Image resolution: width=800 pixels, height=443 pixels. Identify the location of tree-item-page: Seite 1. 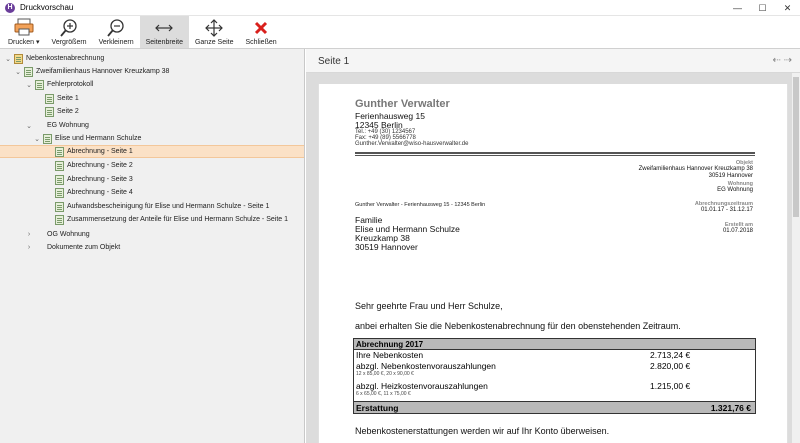
(61, 98).